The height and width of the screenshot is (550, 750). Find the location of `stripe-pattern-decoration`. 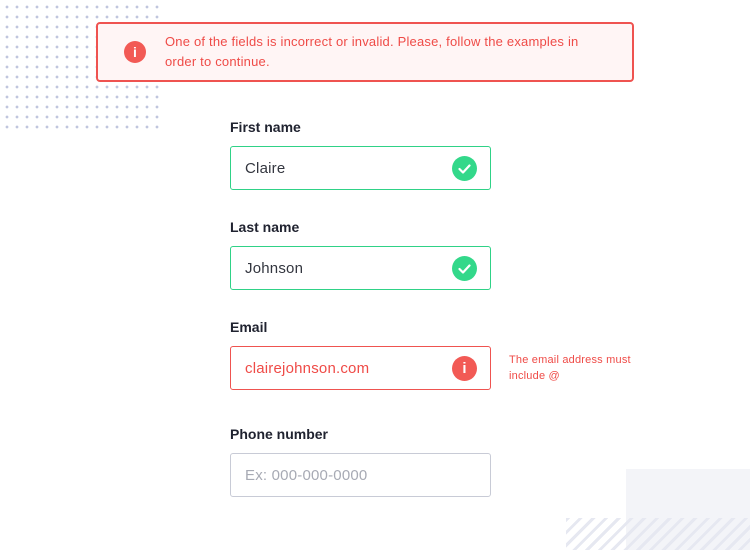

stripe-pattern-decoration is located at coordinates (658, 534).